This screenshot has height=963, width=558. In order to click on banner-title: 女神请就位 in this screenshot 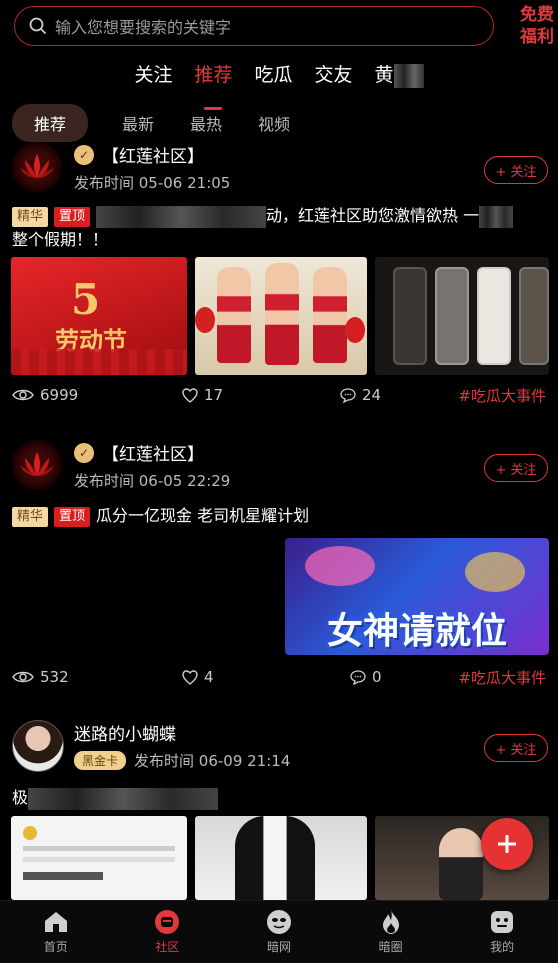, I will do `click(416, 631)`.